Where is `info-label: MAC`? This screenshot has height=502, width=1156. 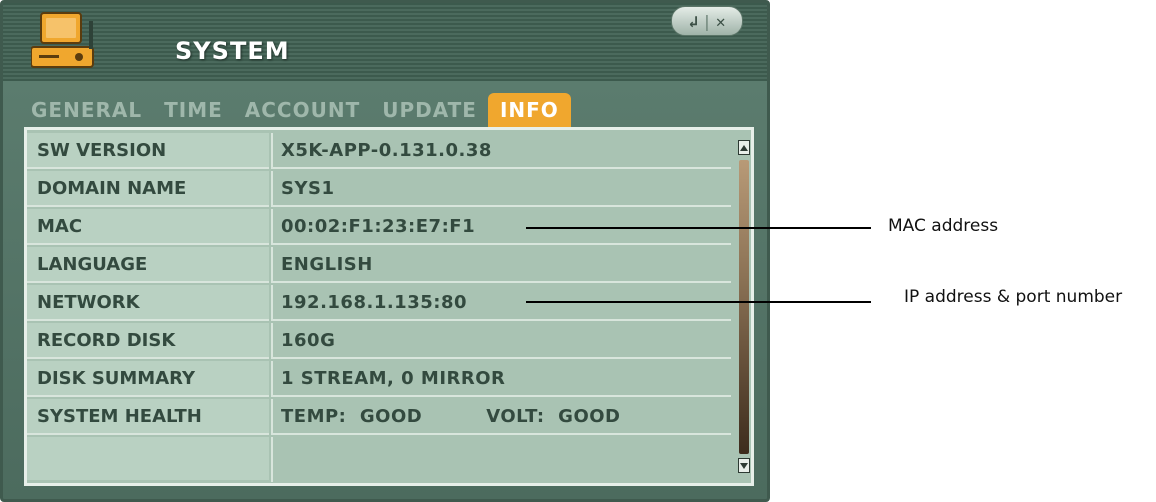 info-label: MAC is located at coordinates (148, 227).